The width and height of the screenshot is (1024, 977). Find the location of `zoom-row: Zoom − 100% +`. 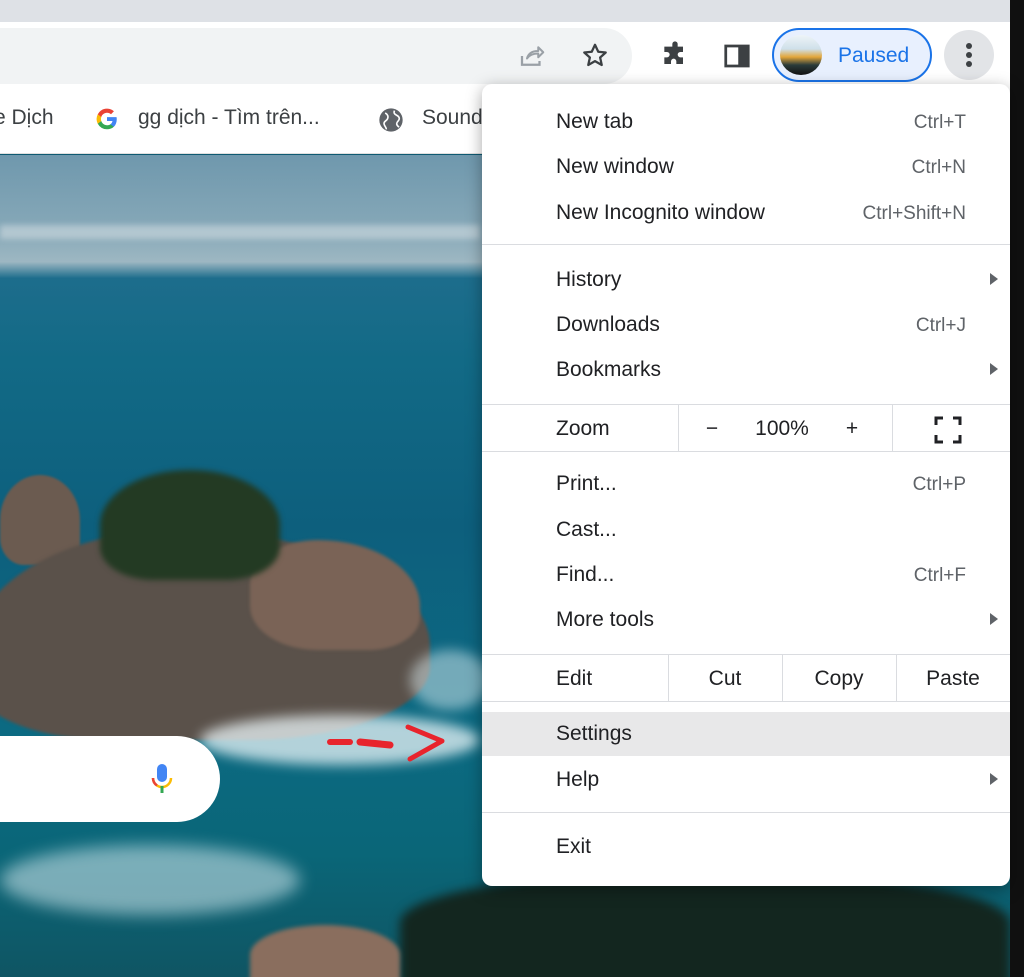

zoom-row: Zoom − 100% + is located at coordinates (746, 428).